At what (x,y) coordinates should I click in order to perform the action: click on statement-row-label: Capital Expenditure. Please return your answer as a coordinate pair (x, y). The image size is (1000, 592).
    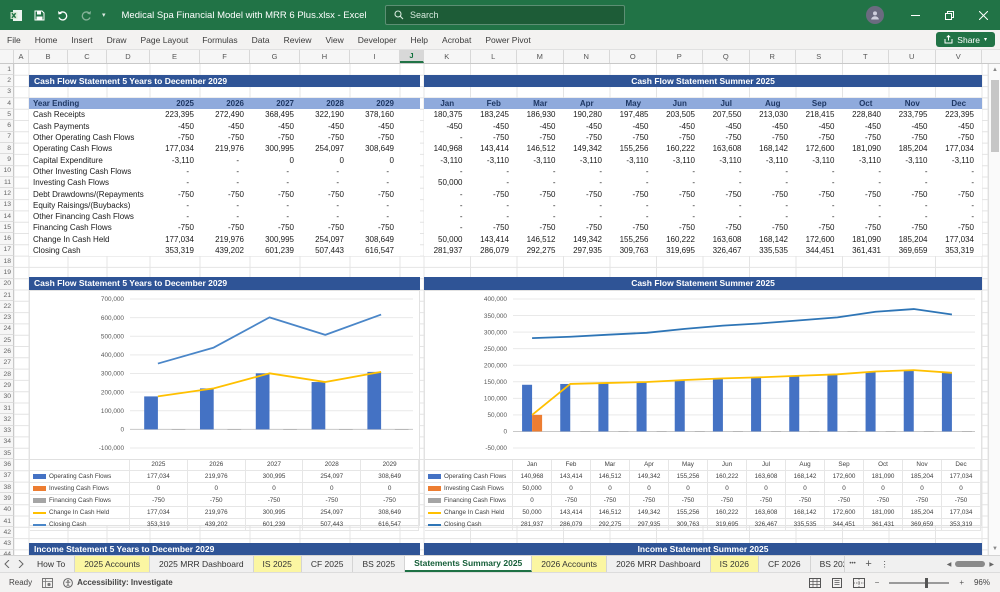
    Looking at the image, I should click on (89, 159).